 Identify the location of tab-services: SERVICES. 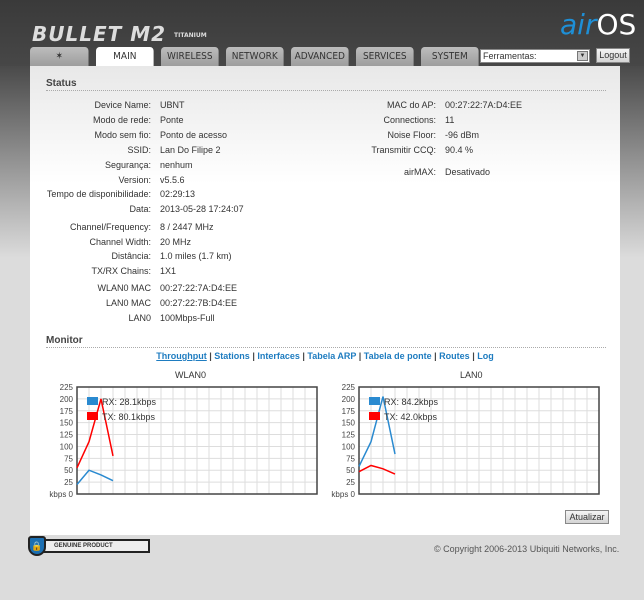
(385, 56).